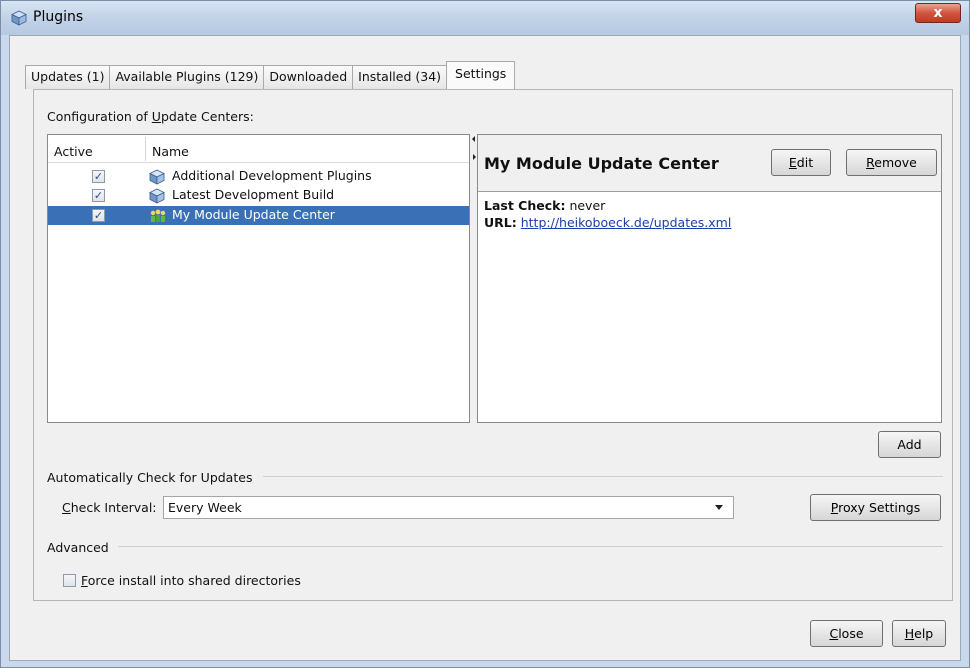 This screenshot has height=668, width=970. I want to click on tab-installed: Installed (34), so click(400, 77).